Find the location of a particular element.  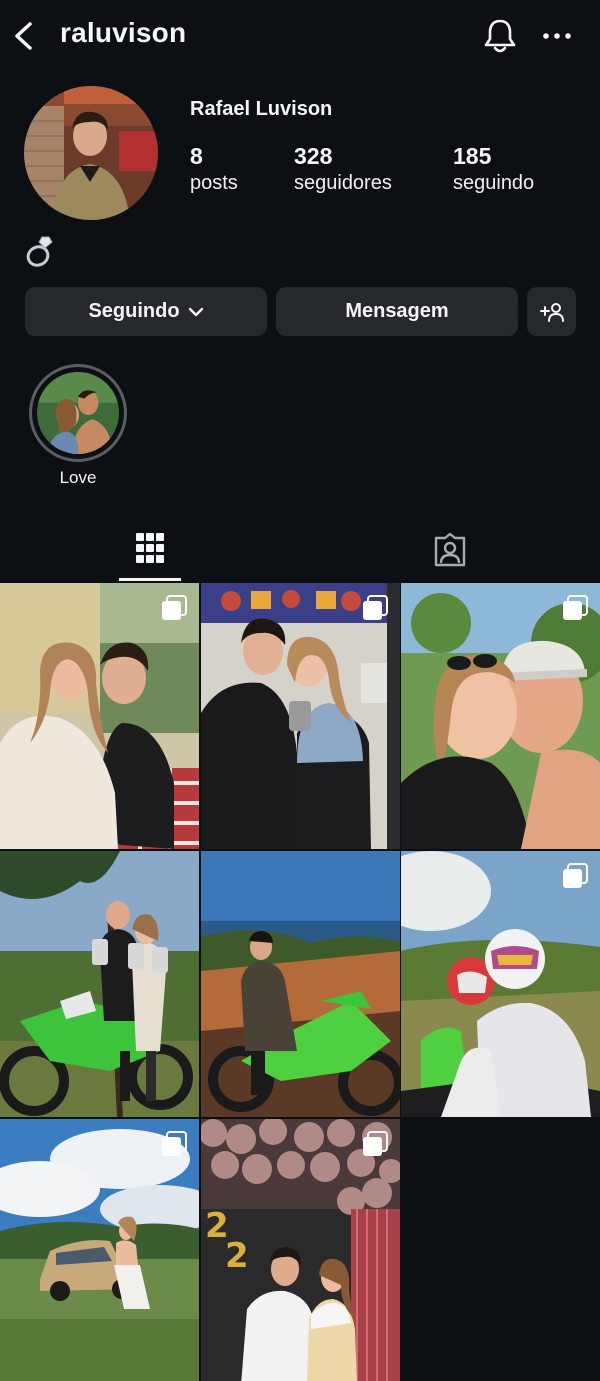

posts-count-stat: 8 posts is located at coordinates (214, 169).